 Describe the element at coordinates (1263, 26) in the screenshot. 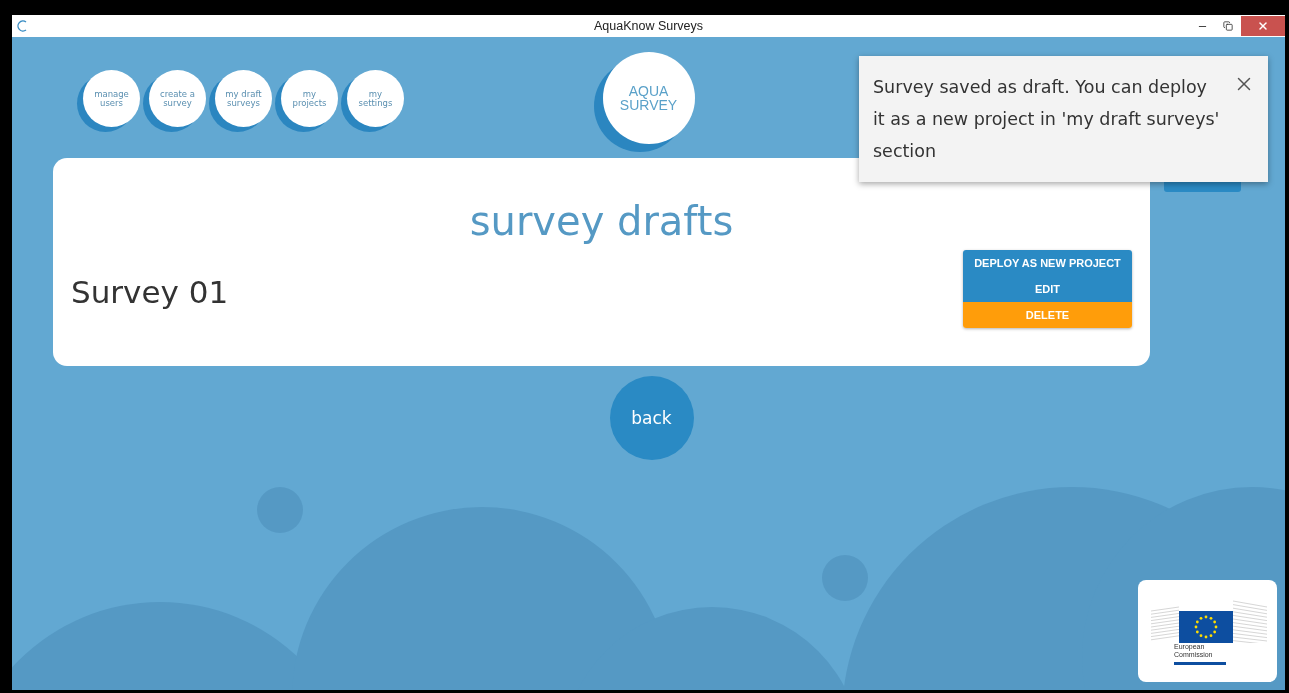

I see `close-icon` at that location.